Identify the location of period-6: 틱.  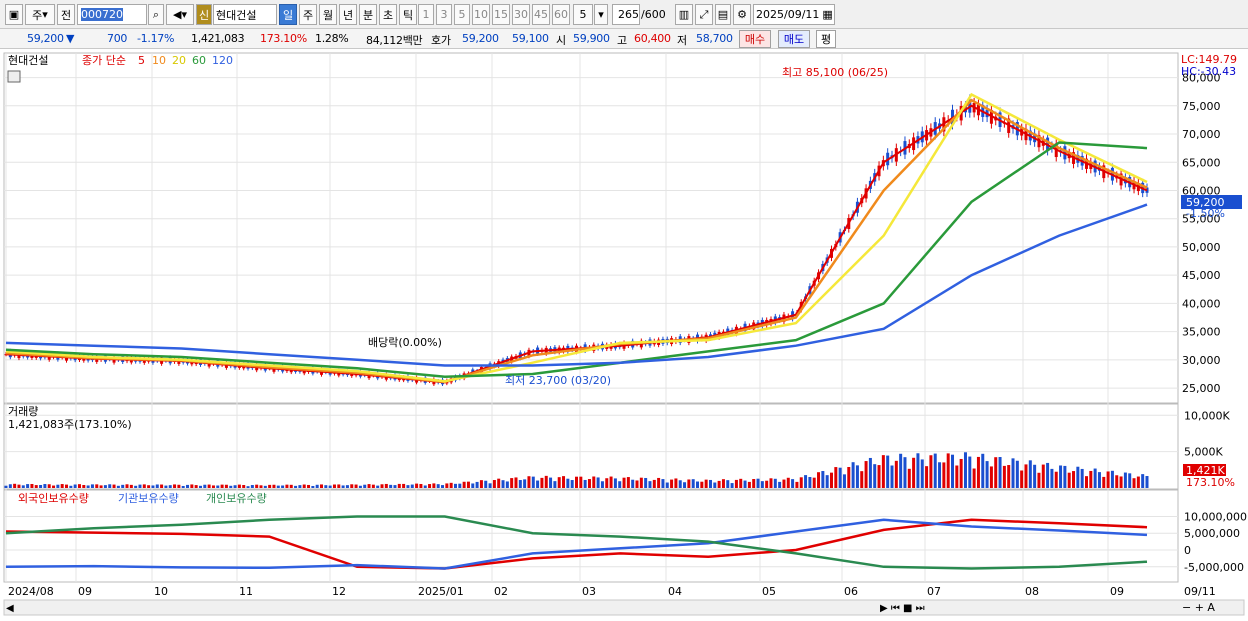
(408, 14).